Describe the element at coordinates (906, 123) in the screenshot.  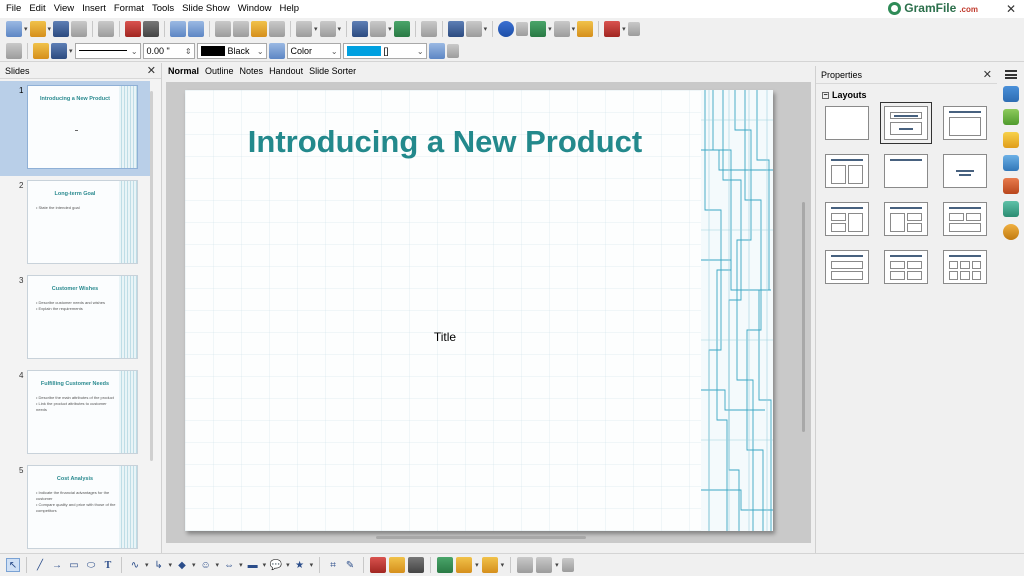
I see `layout-title-slide` at that location.